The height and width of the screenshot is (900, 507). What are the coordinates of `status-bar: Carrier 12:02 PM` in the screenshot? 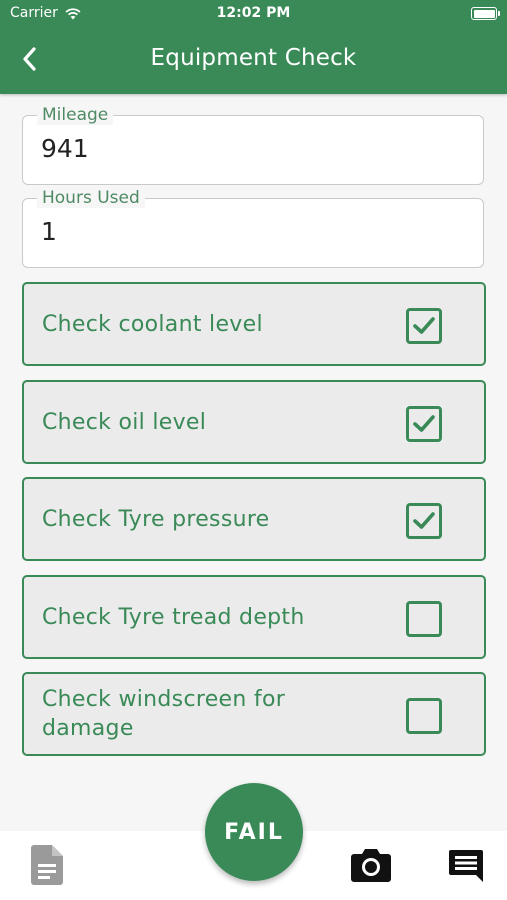 It's located at (253, 14).